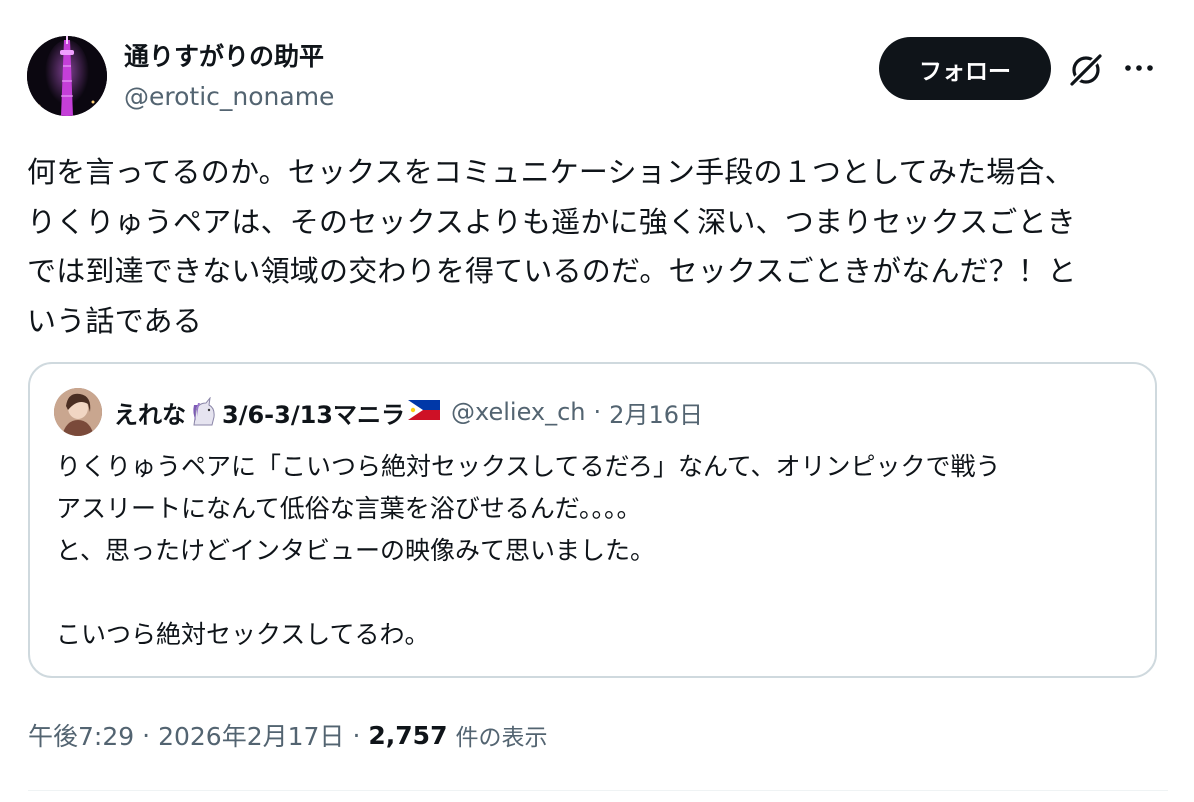 This screenshot has width=1194, height=802. What do you see at coordinates (224, 57) in the screenshot?
I see `author-display-name: 通りすがりの助平` at bounding box center [224, 57].